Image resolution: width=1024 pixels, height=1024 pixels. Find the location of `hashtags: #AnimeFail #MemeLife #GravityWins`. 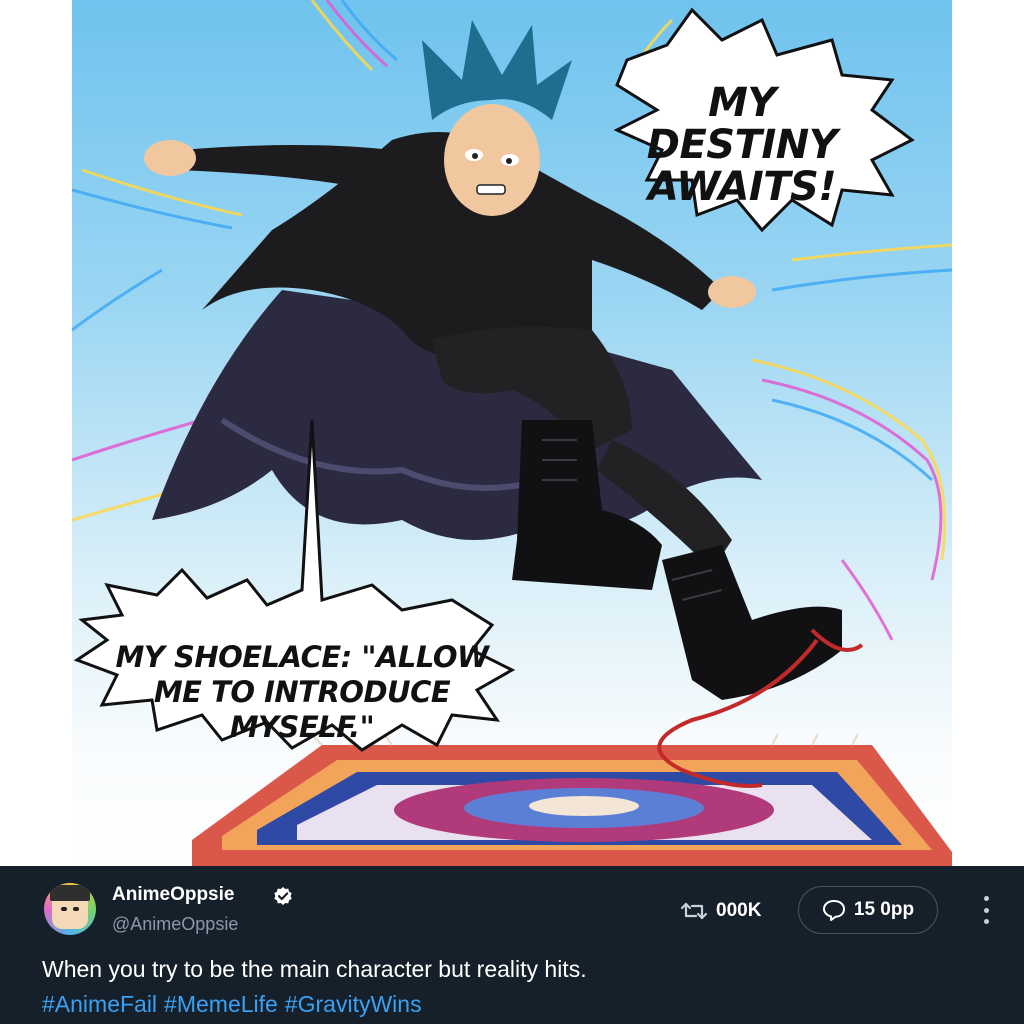

hashtags: #AnimeFail #MemeLife #GravityWins is located at coordinates (232, 1004).